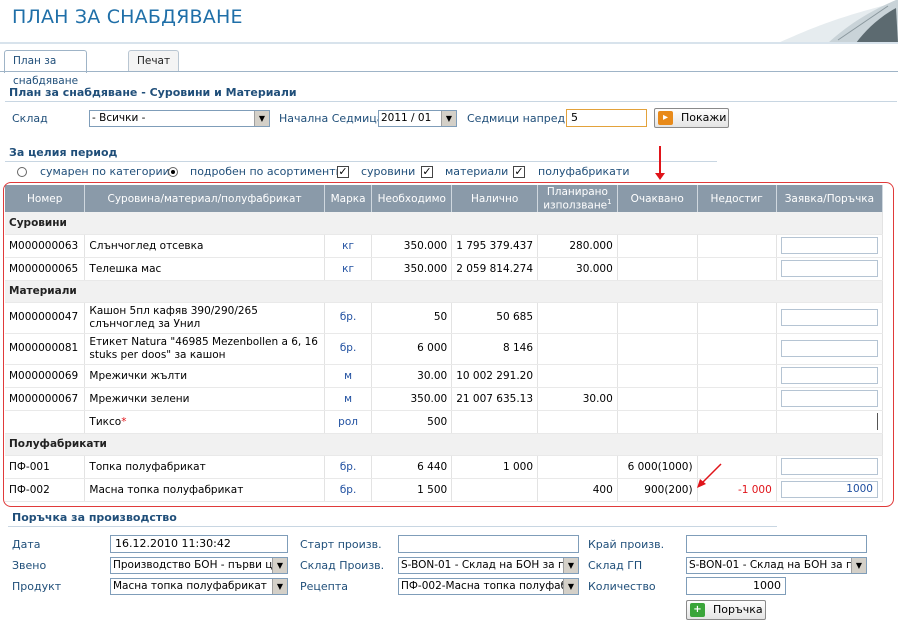 The width and height of the screenshot is (898, 629). What do you see at coordinates (449, 71) in the screenshot?
I see `tab-divider` at bounding box center [449, 71].